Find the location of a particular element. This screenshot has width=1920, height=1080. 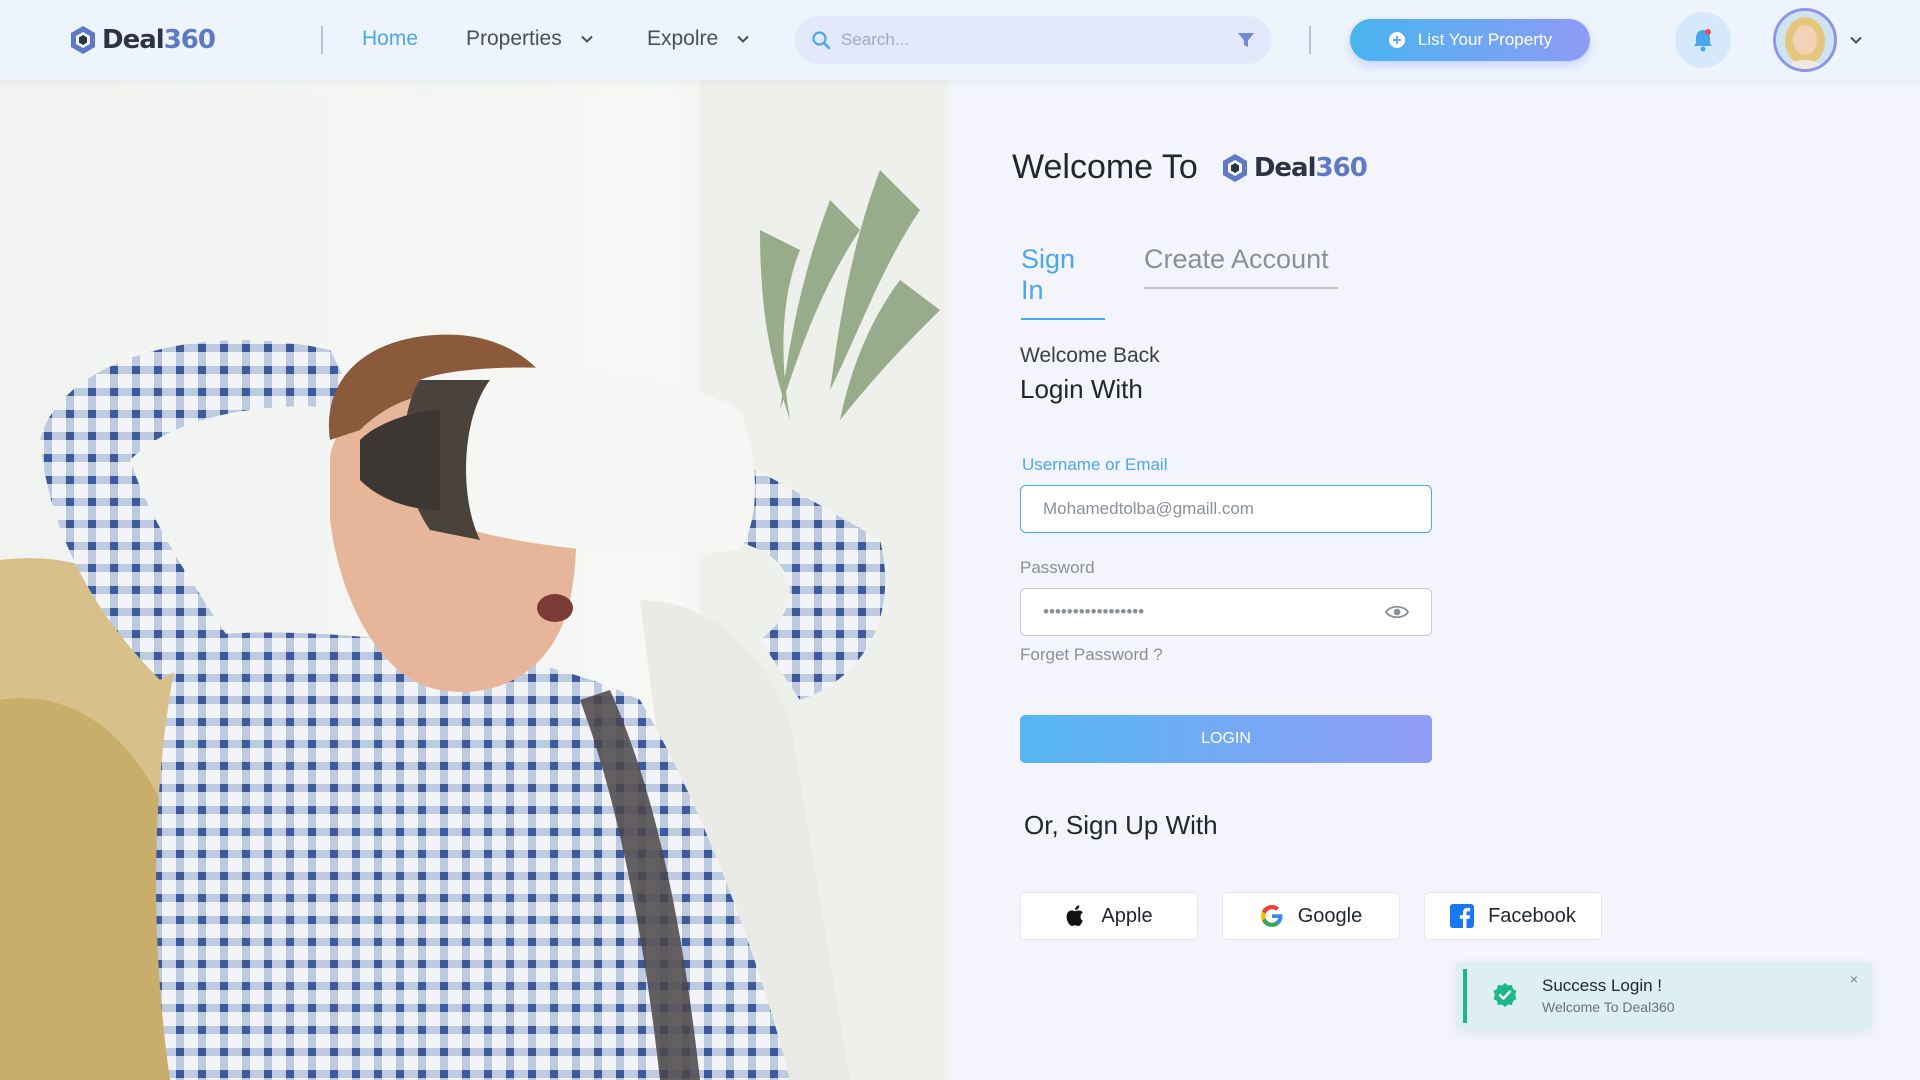

success-toast: Success Login ! Welcome To Deal360 × is located at coordinates (1664, 996).